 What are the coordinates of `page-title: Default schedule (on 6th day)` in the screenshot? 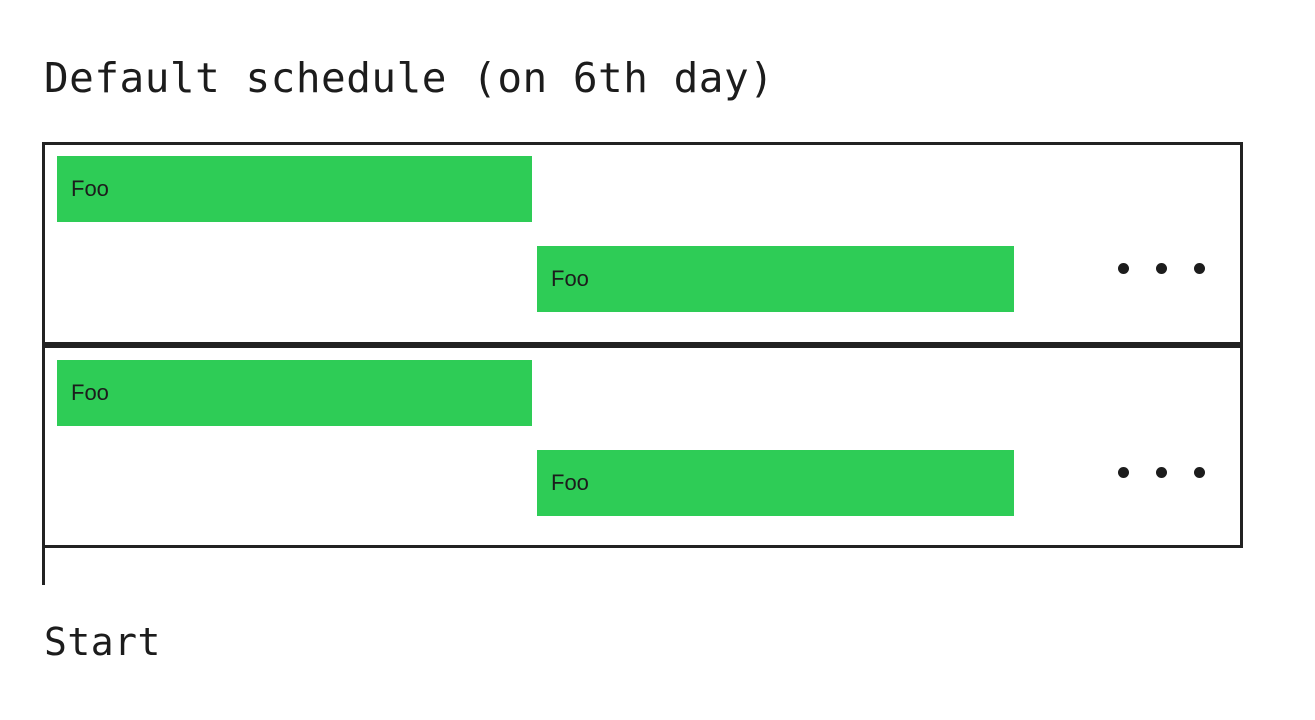 It's located at (409, 78).